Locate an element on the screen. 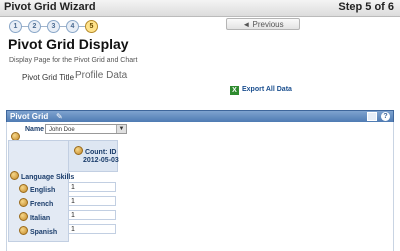 This screenshot has height=251, width=400. wizard-header: Pivot Grid Wizard Step 5 of 6 is located at coordinates (200, 8).